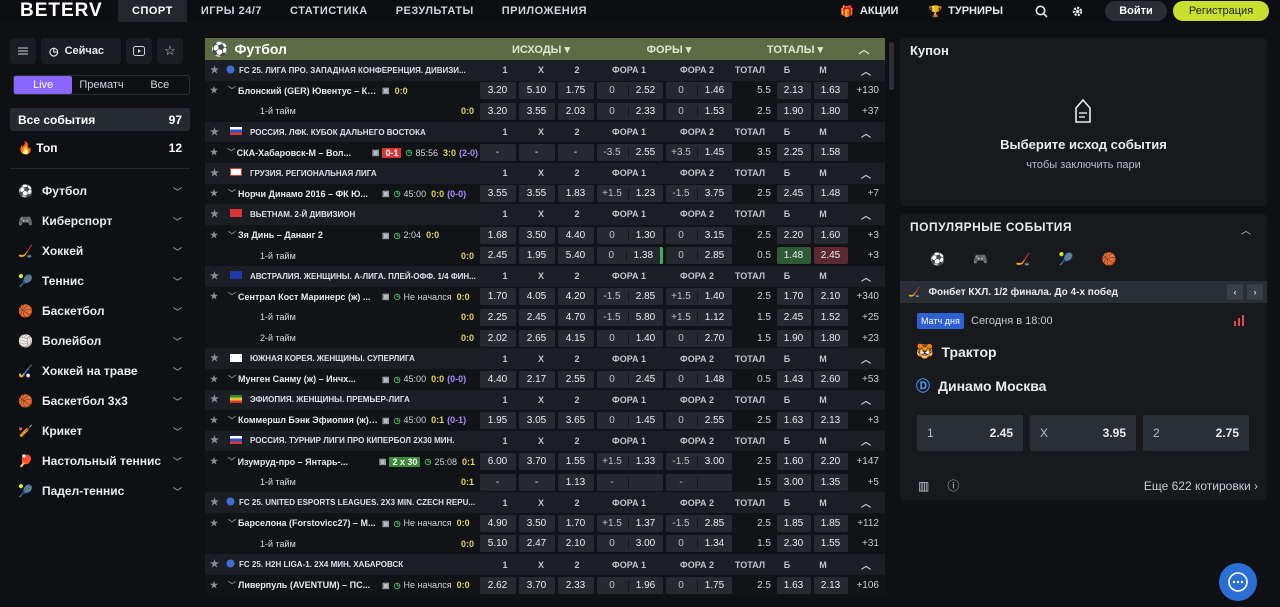  Describe the element at coordinates (497, 317) in the screenshot. I see `odd-button: 2.25` at that location.